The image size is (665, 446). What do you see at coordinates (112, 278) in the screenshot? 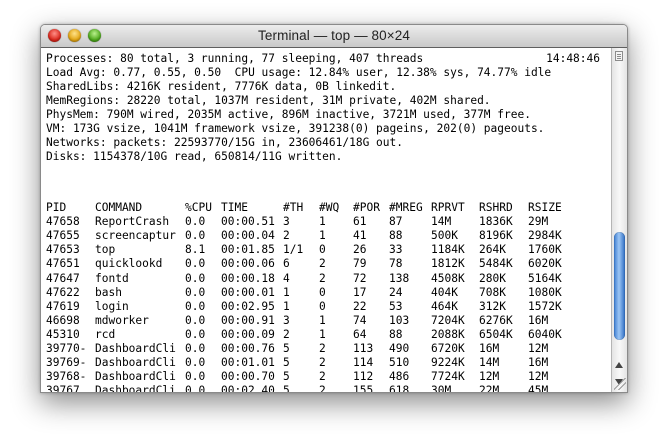
I see `cell-command: fontd` at bounding box center [112, 278].